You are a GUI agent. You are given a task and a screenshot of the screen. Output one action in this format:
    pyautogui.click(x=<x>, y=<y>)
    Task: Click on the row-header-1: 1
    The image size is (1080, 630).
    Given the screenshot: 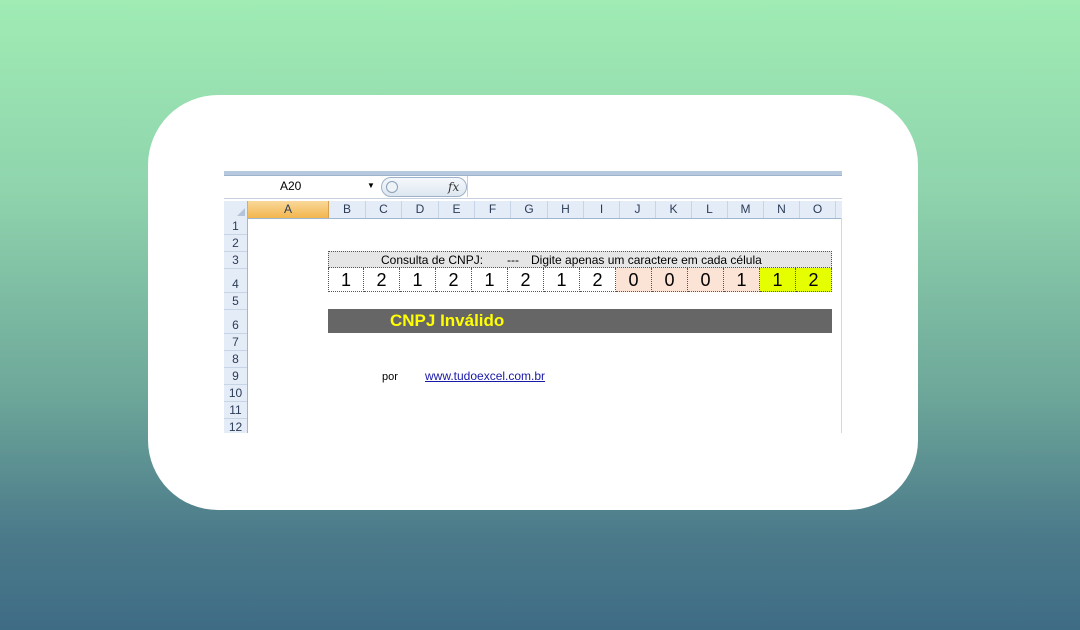 What is the action you would take?
    pyautogui.click(x=235, y=226)
    